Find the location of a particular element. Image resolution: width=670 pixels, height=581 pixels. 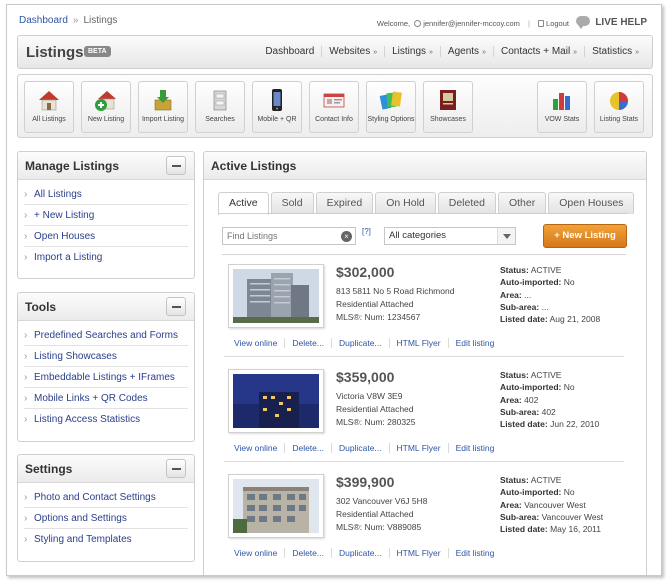

sidebar-item-access-statistics: Listing Access Statistics is located at coordinates (106, 419).